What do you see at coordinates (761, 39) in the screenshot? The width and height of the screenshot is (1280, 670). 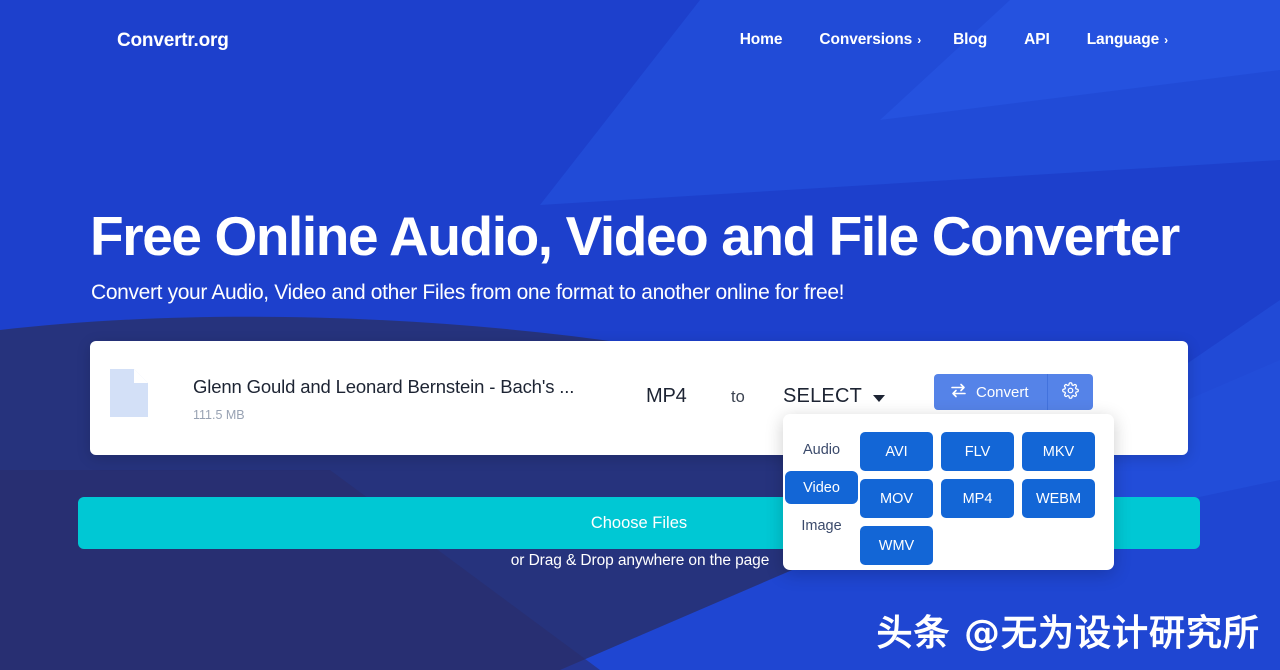 I see `nav-label: Home` at bounding box center [761, 39].